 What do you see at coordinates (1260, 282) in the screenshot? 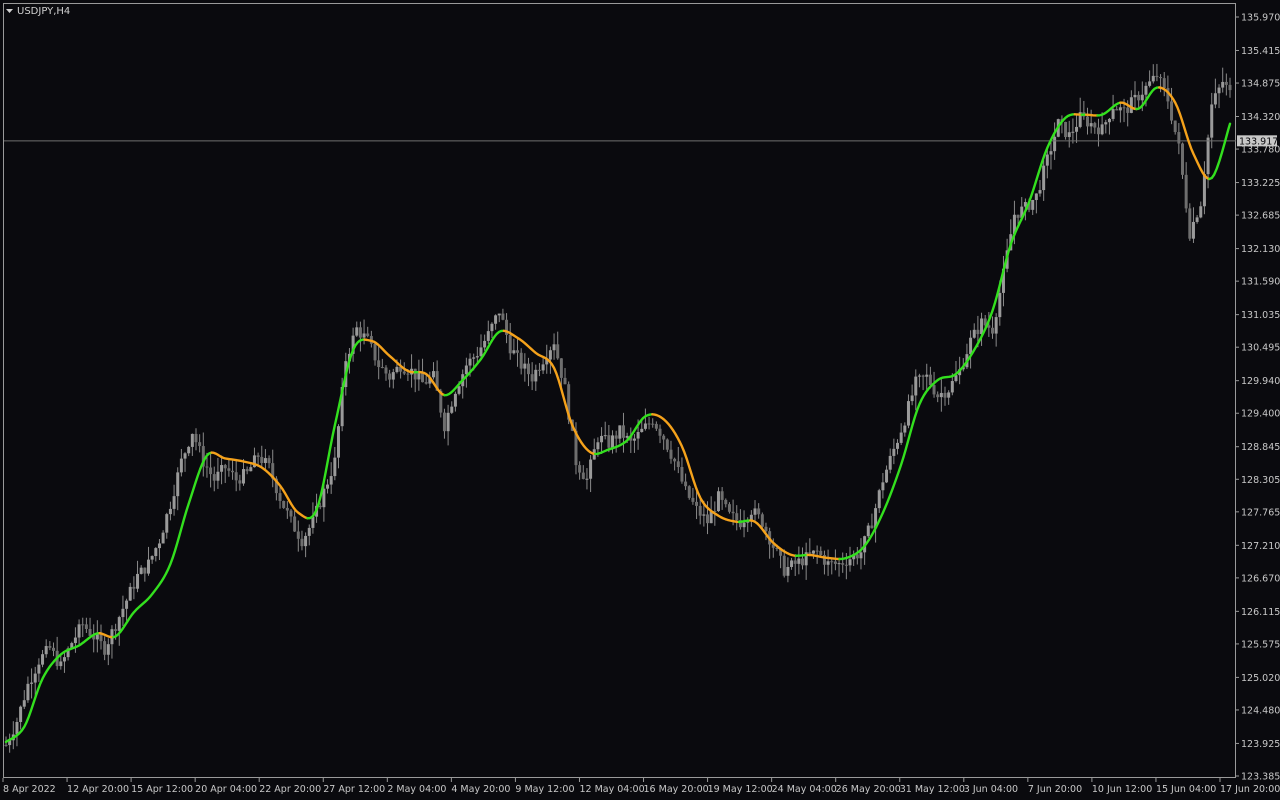
I see `y-tick-label: 131.590` at bounding box center [1260, 282].